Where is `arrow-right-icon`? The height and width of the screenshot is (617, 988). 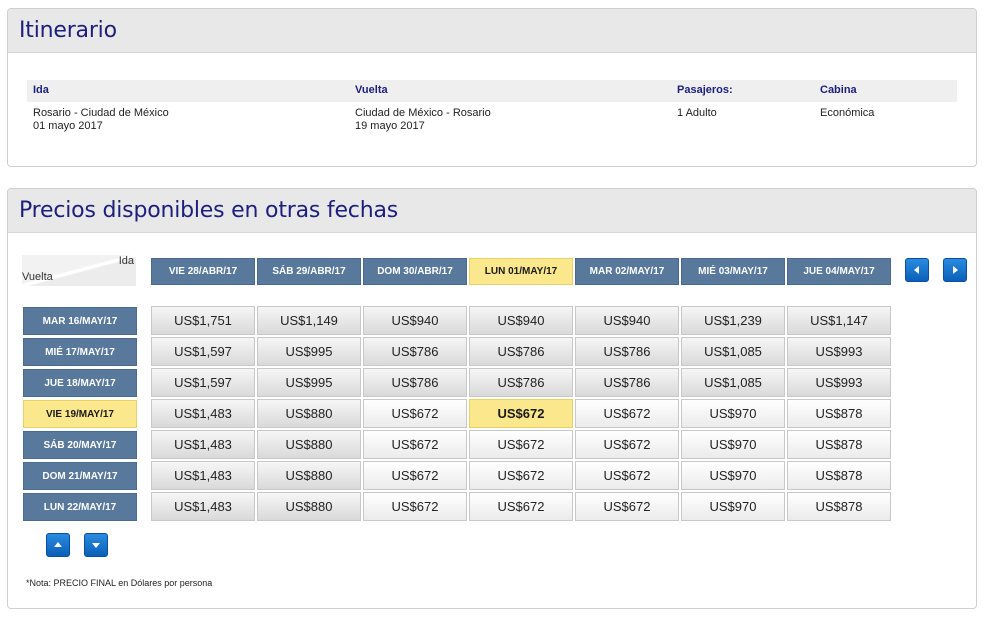 arrow-right-icon is located at coordinates (955, 270).